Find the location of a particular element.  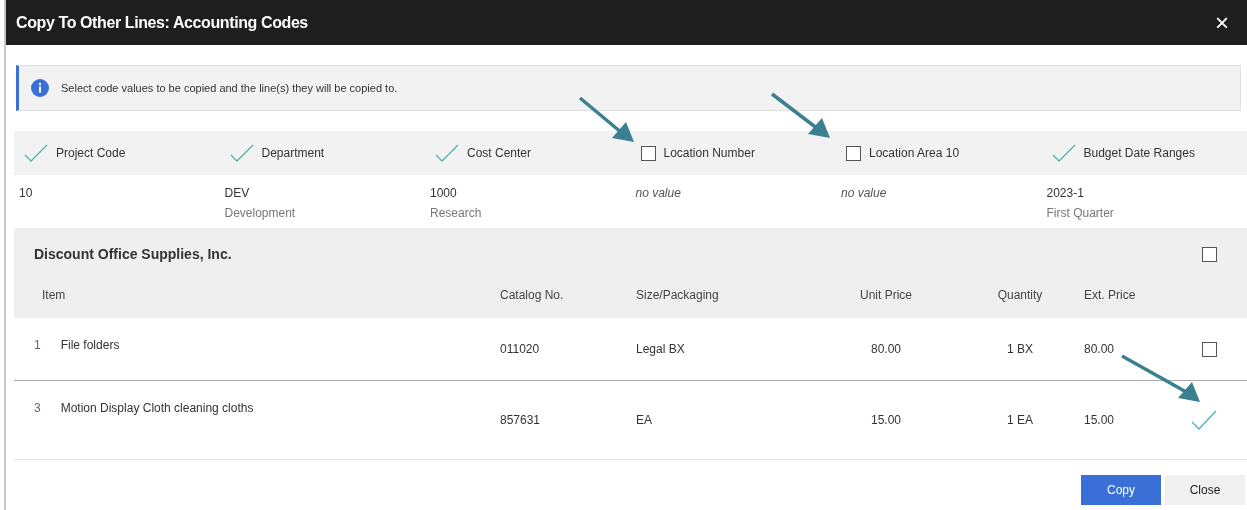

copy-button: Copy is located at coordinates (1121, 490).